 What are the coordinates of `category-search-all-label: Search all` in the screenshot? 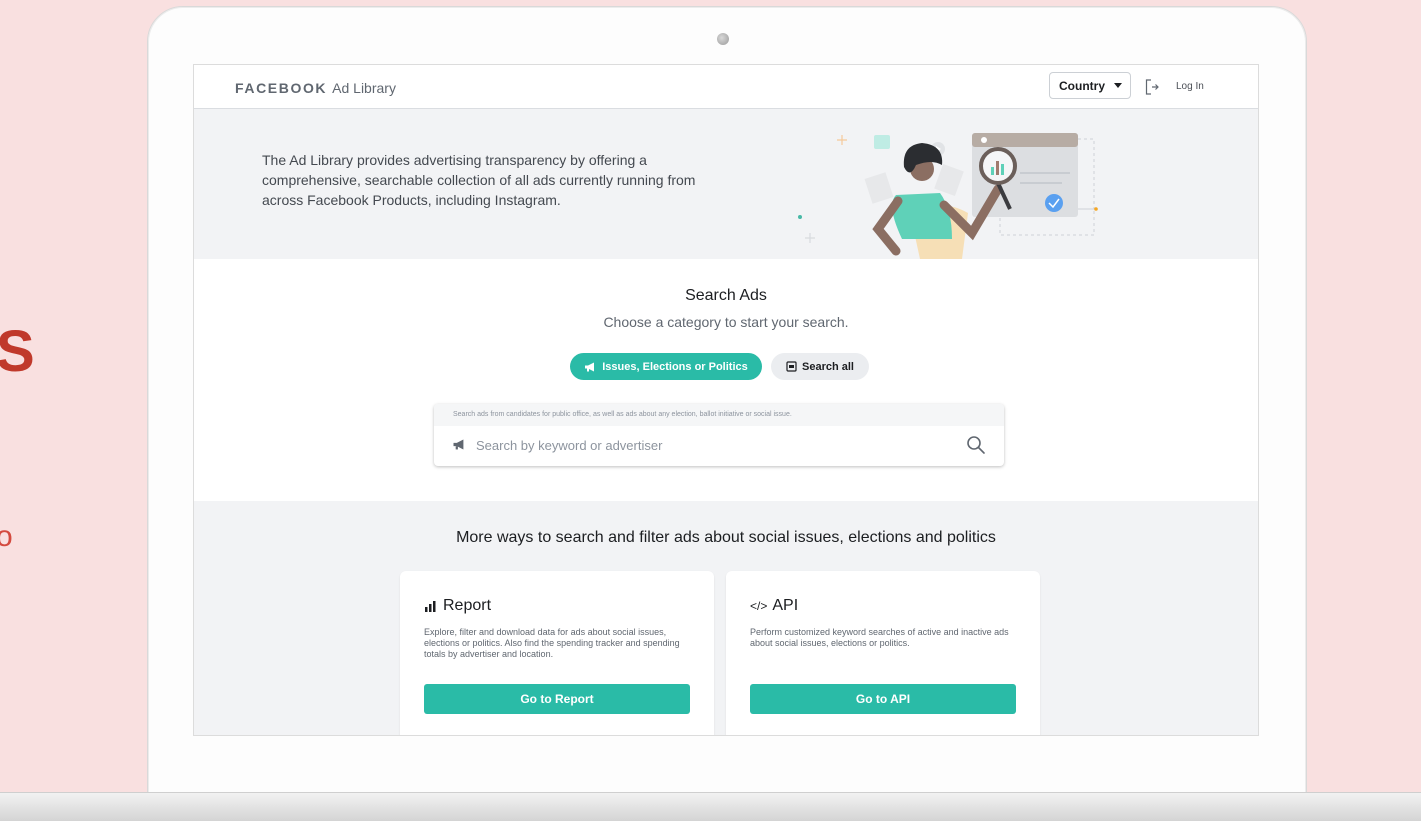 It's located at (828, 366).